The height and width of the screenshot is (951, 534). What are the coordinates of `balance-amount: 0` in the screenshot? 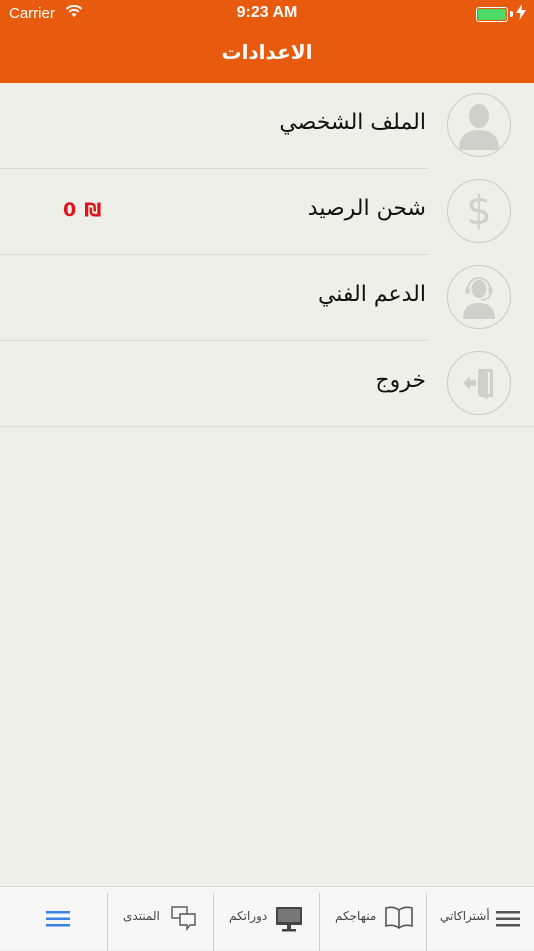 It's located at (70, 210).